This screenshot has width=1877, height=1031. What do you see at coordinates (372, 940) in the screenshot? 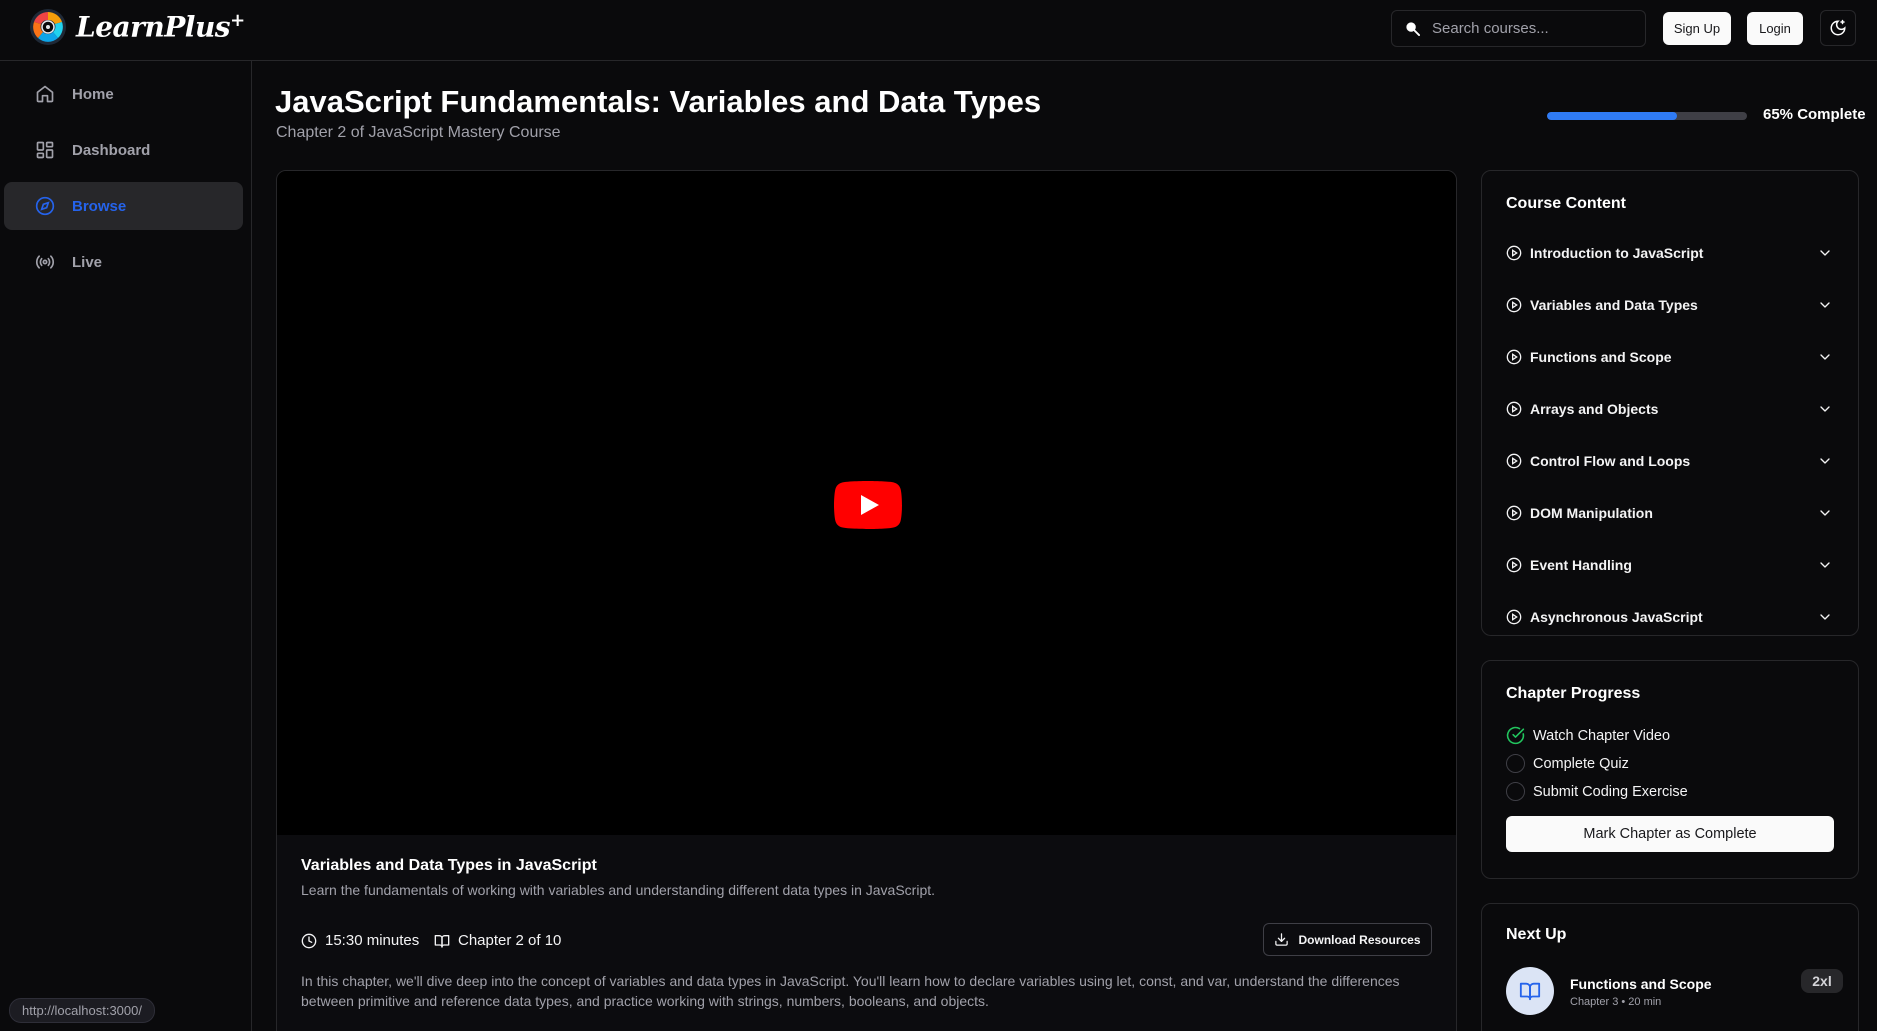
I see `duration-text: 15:30 minutes` at bounding box center [372, 940].